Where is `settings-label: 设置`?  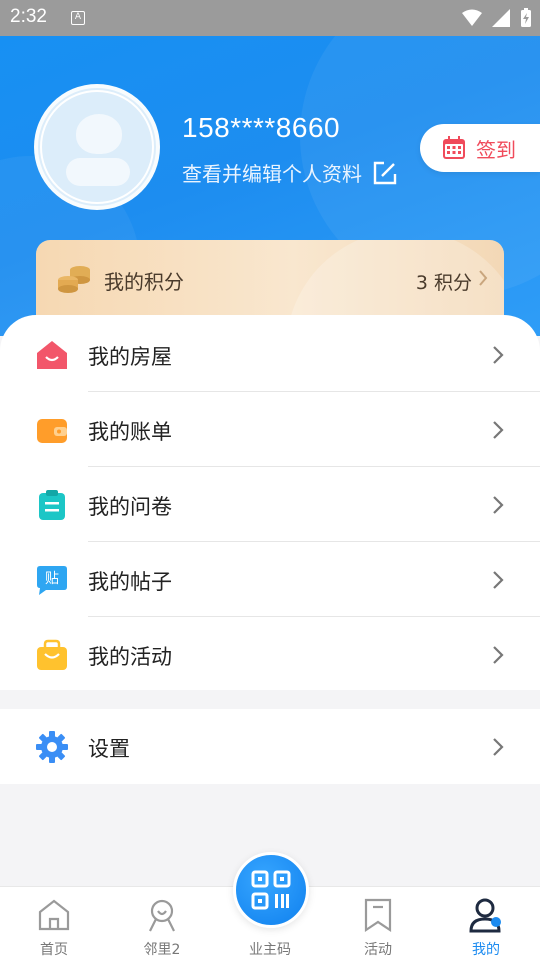 settings-label: 设置 is located at coordinates (109, 749).